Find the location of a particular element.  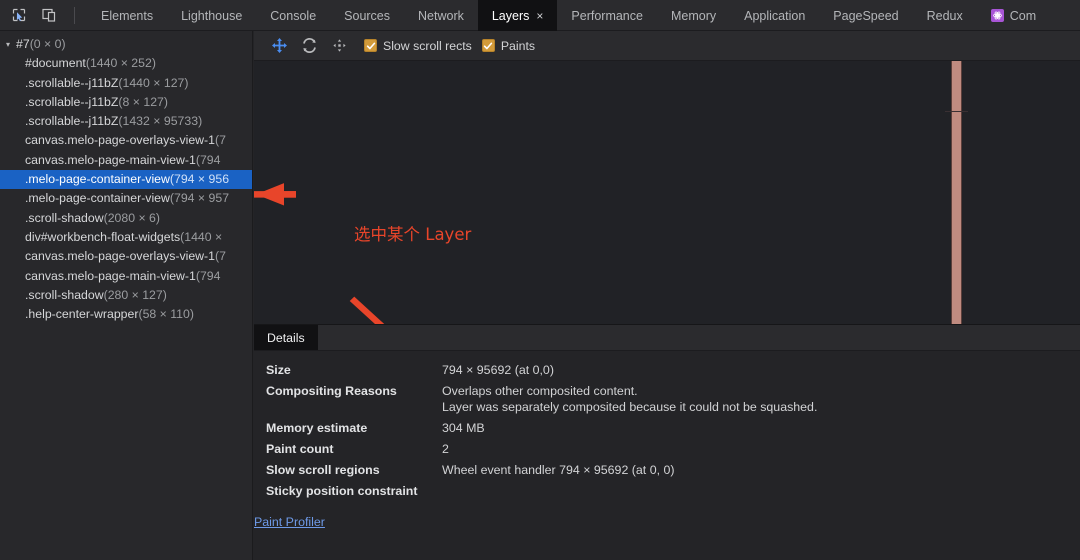

tab-sources: Sources is located at coordinates (367, 15).